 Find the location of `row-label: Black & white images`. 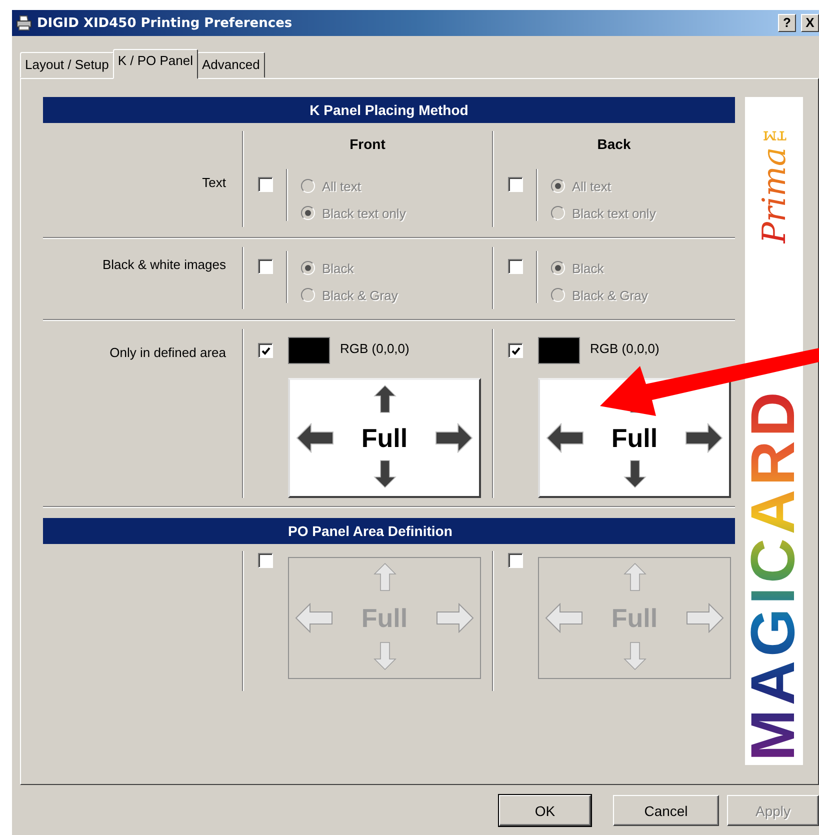

row-label: Black & white images is located at coordinates (164, 264).